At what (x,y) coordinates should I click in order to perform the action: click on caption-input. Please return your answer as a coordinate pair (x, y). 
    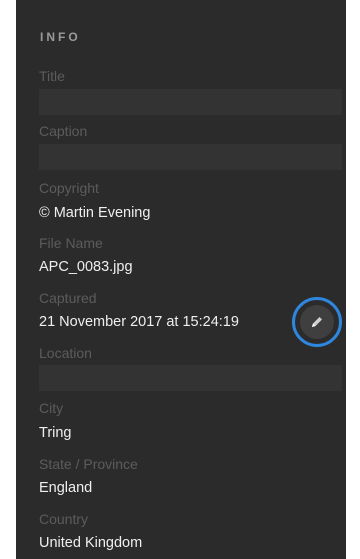
    Looking at the image, I should click on (190, 157).